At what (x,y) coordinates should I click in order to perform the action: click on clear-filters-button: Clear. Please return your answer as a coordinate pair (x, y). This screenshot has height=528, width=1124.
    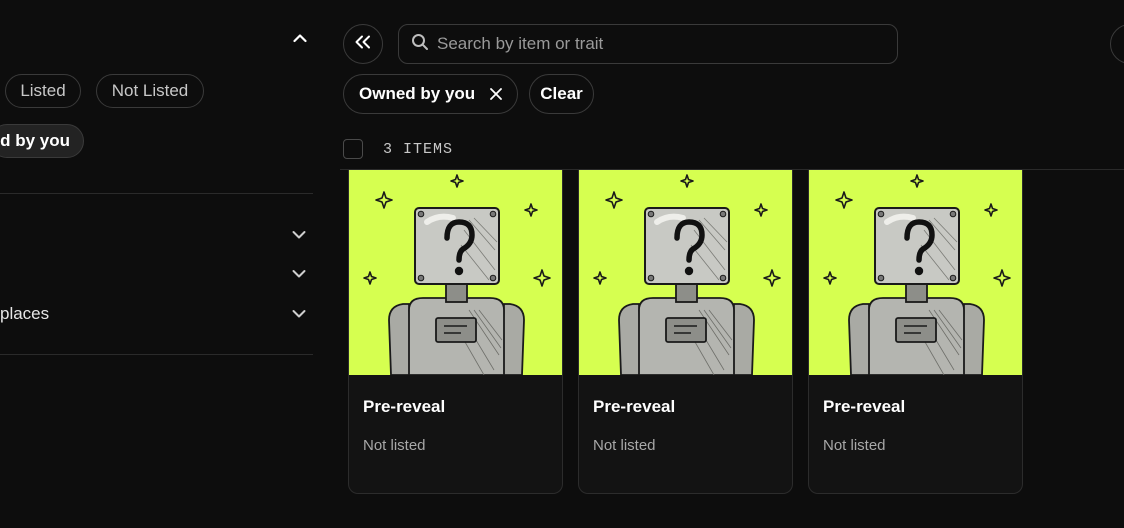
    Looking at the image, I should click on (561, 94).